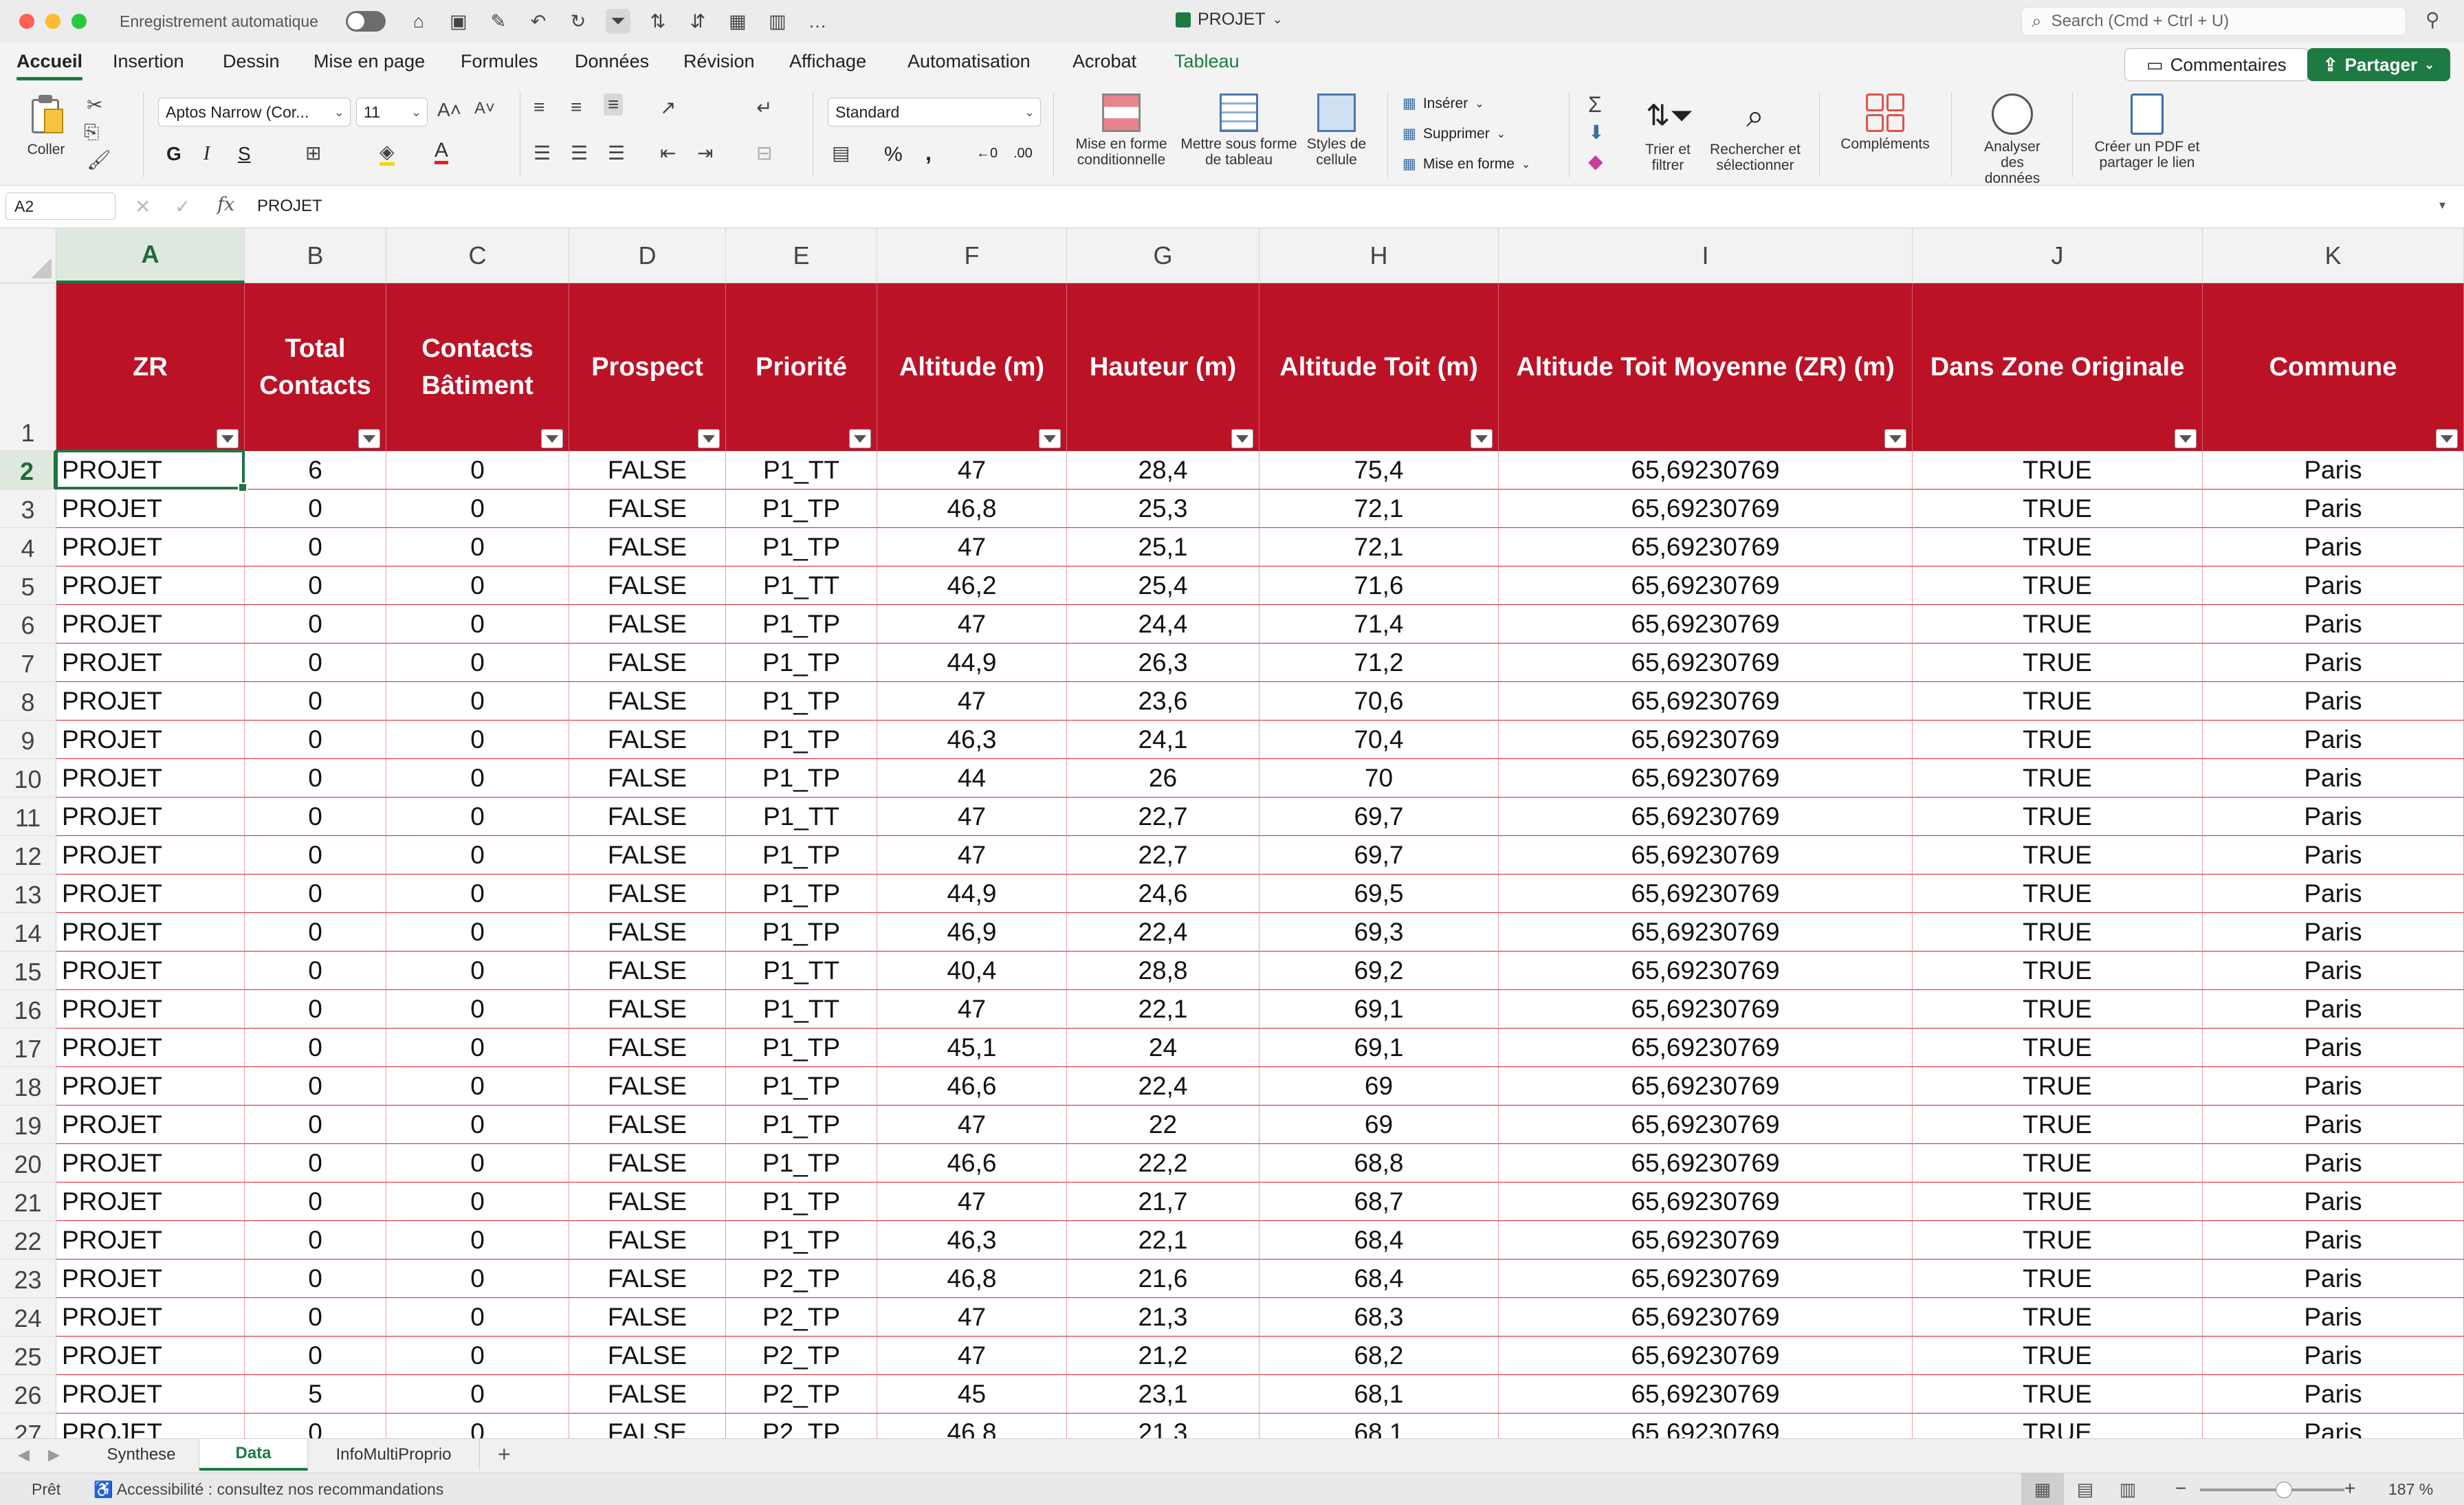 The width and height of the screenshot is (2464, 1505). I want to click on row-header: 22, so click(28, 1240).